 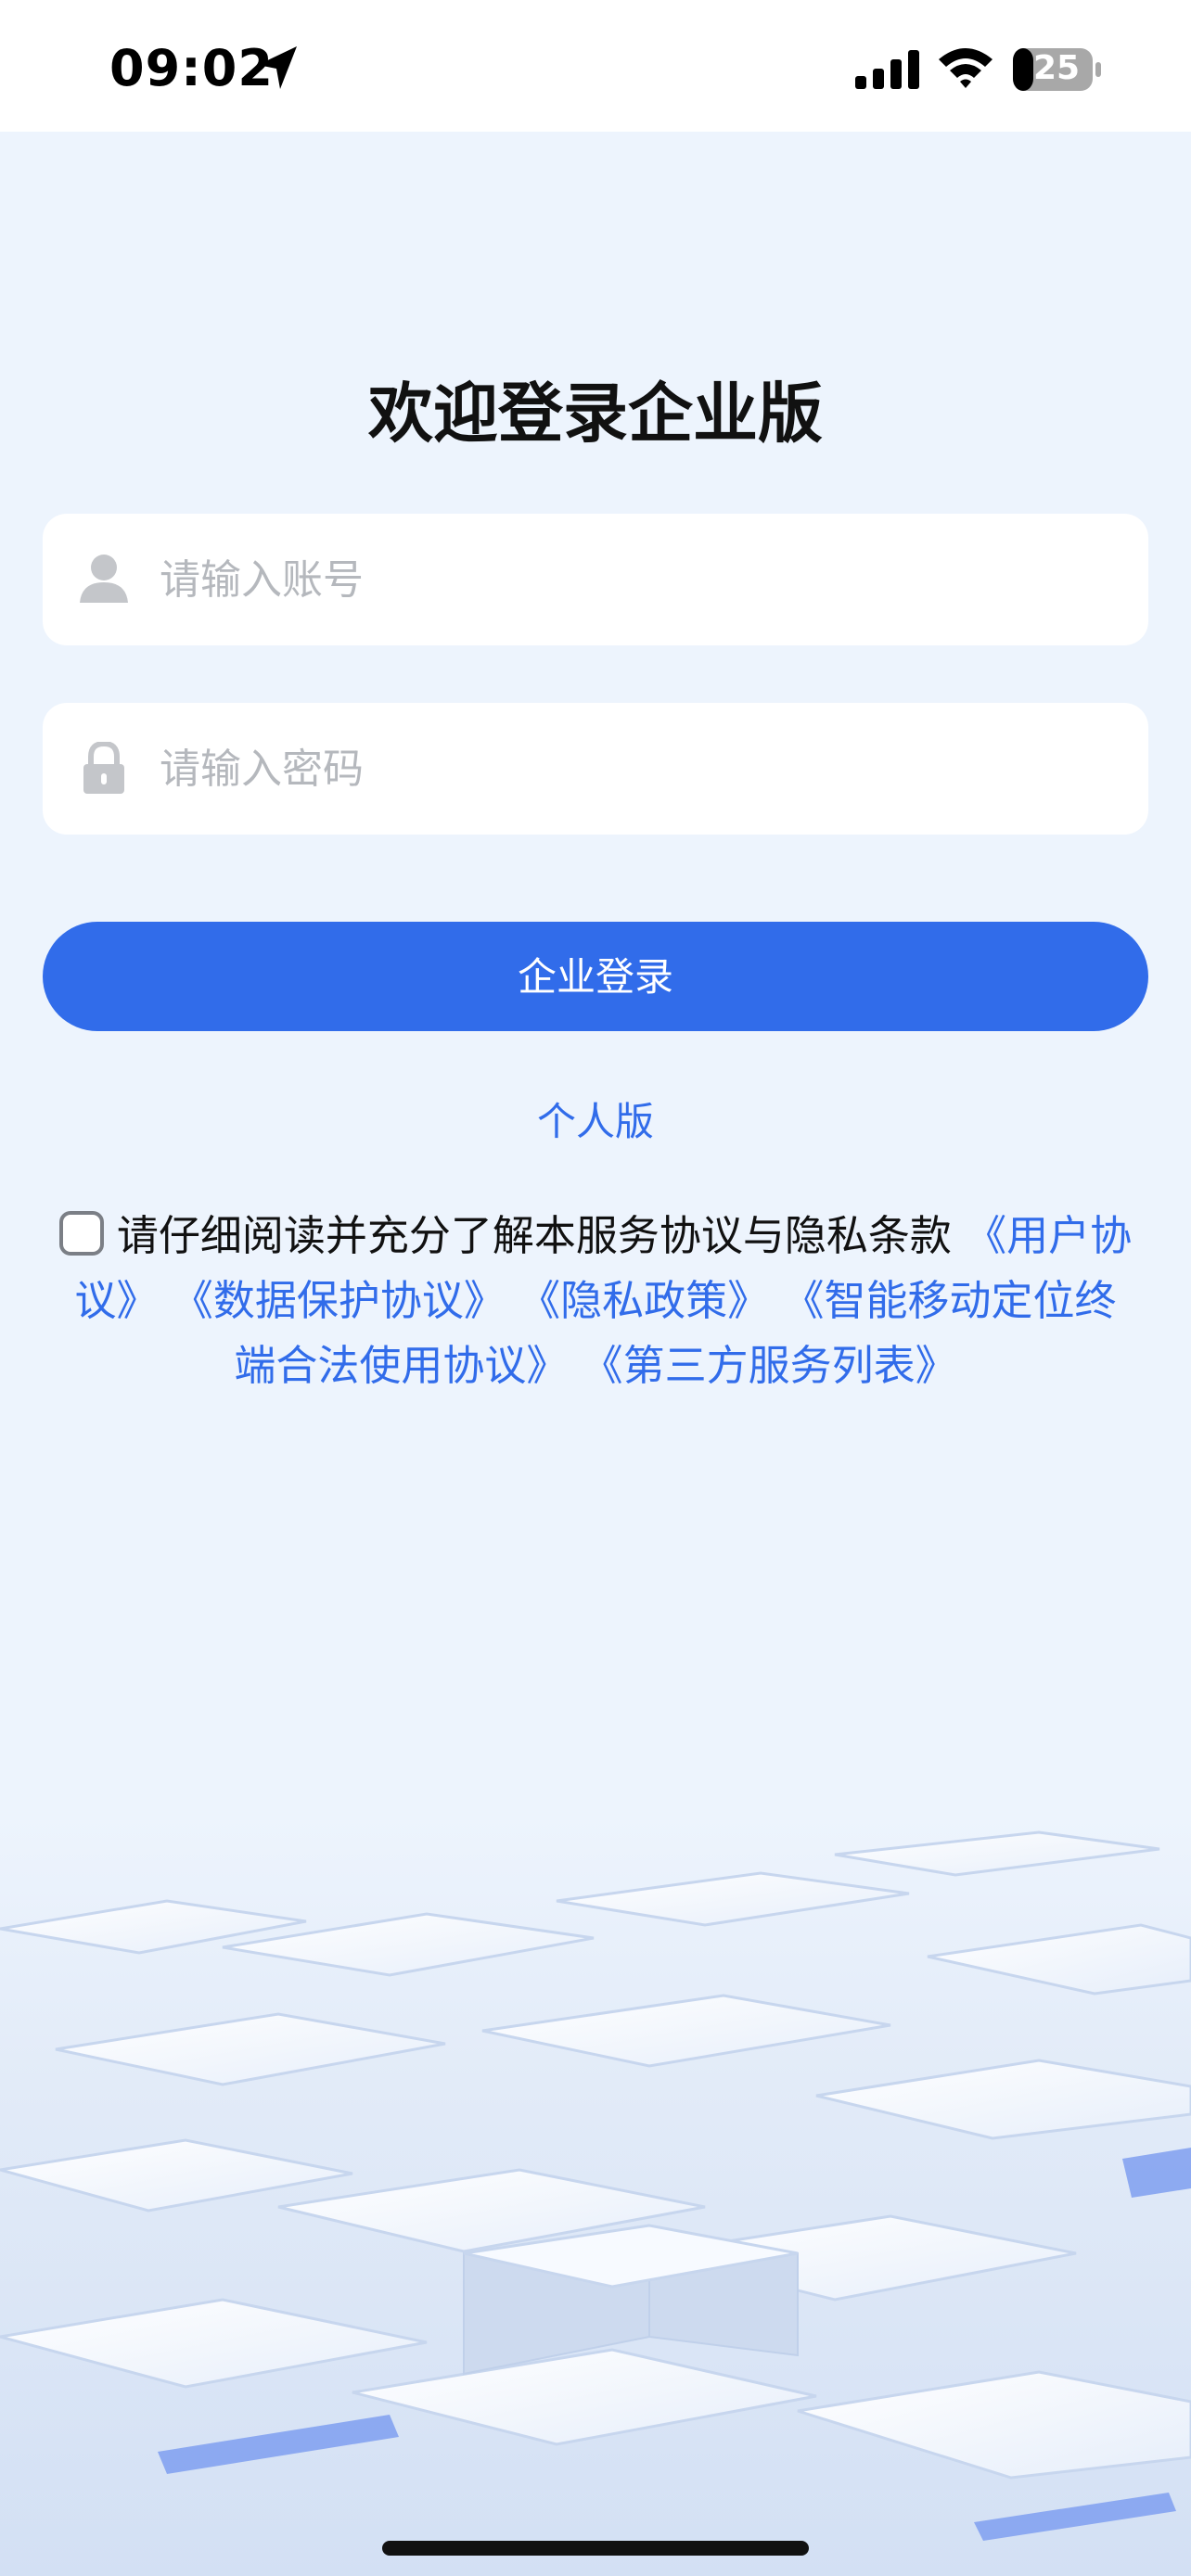 What do you see at coordinates (534, 1236) in the screenshot?
I see `agreement-intro: 请仔细阅读并充分了解本服务协议与隐私条款` at bounding box center [534, 1236].